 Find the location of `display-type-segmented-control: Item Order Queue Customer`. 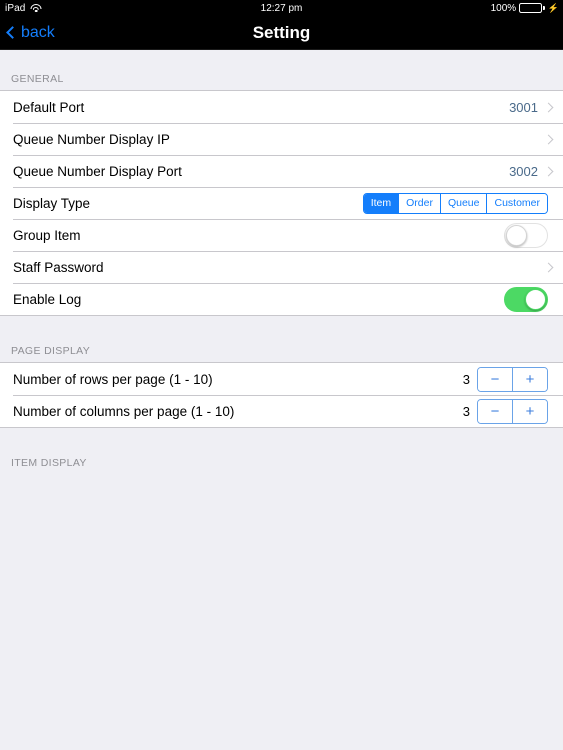

display-type-segmented-control: Item Order Queue Customer is located at coordinates (455, 203).